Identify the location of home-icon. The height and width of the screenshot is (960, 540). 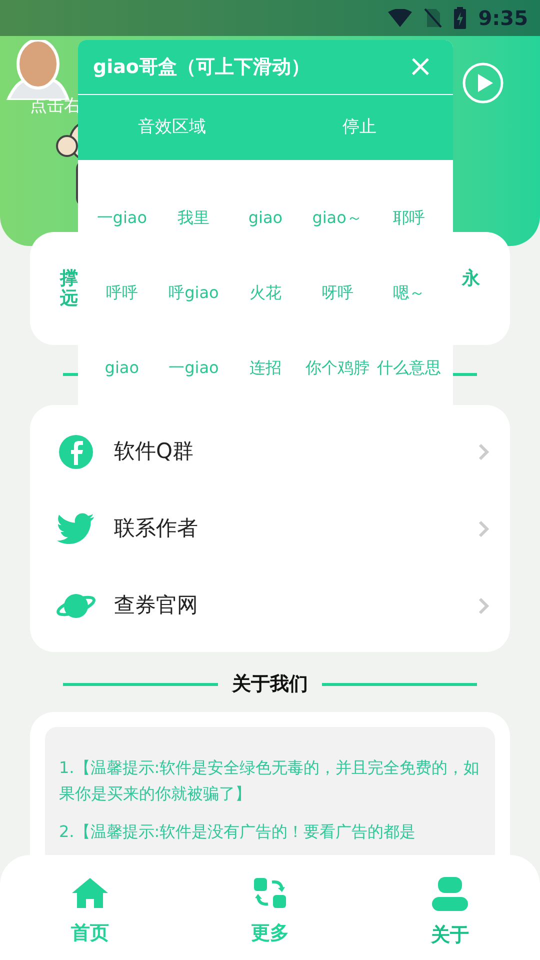
(90, 893).